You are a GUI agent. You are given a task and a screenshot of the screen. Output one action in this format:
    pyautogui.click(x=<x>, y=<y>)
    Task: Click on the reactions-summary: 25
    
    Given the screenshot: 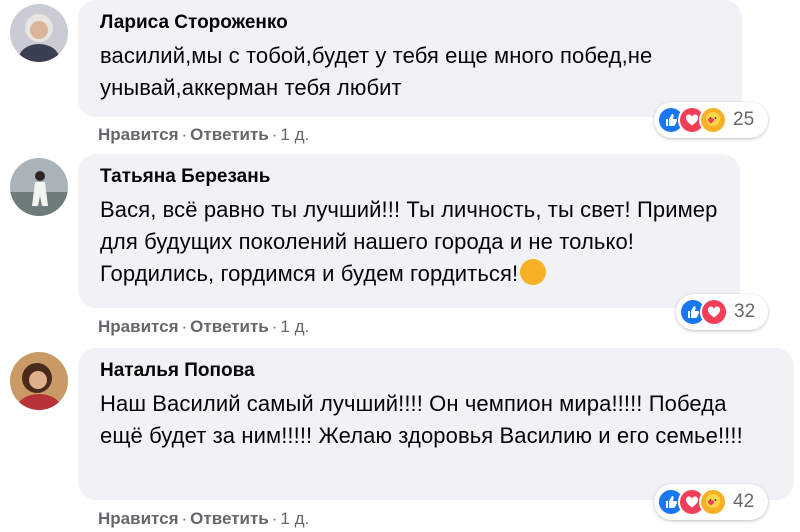 What is the action you would take?
    pyautogui.click(x=711, y=120)
    